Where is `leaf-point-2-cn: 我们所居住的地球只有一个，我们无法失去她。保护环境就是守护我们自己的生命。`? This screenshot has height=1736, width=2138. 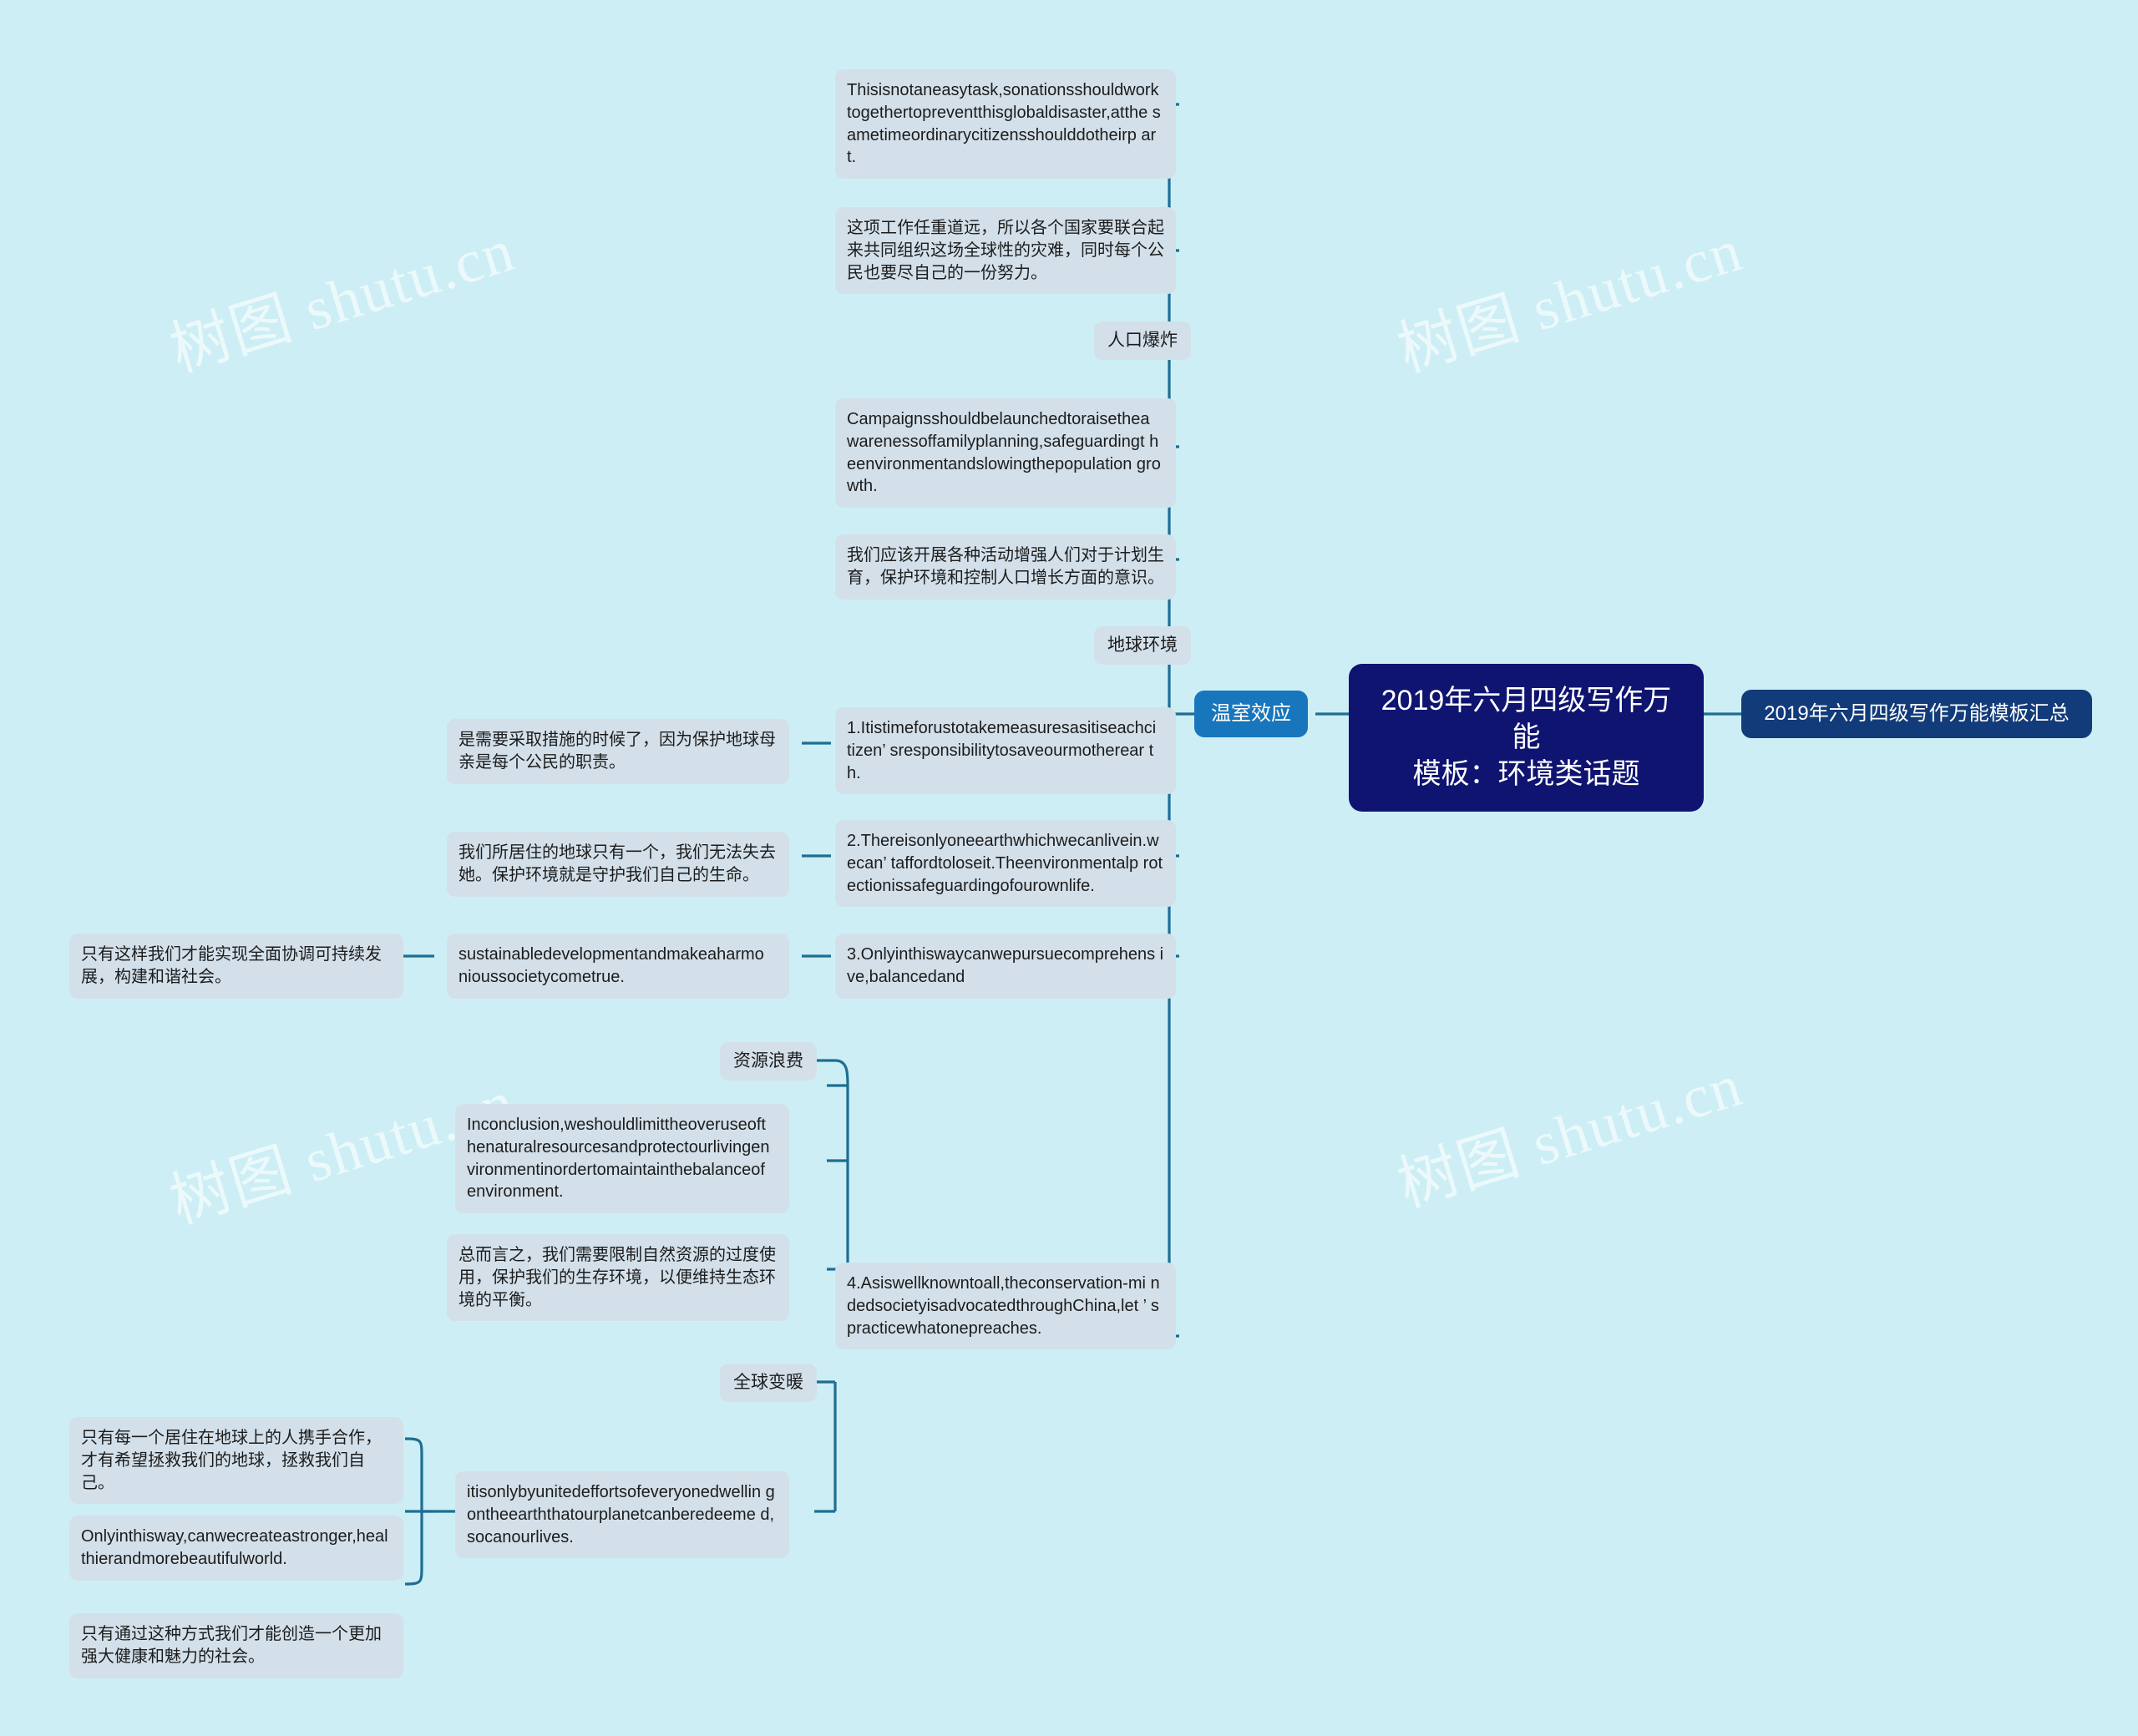
leaf-point-2-cn: 我们所居住的地球只有一个，我们无法失去她。保护环境就是守护我们自己的生命。 is located at coordinates (618, 864).